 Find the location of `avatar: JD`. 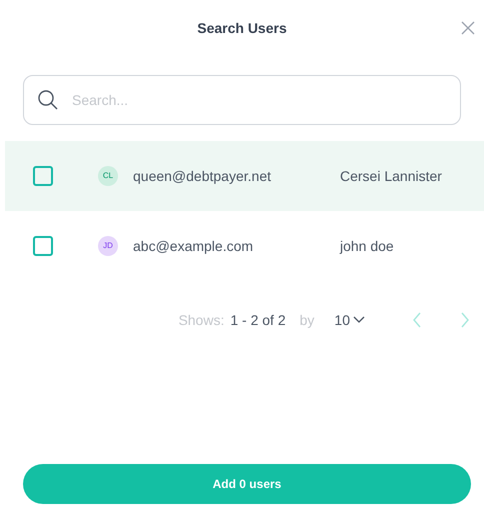

avatar: JD is located at coordinates (108, 246).